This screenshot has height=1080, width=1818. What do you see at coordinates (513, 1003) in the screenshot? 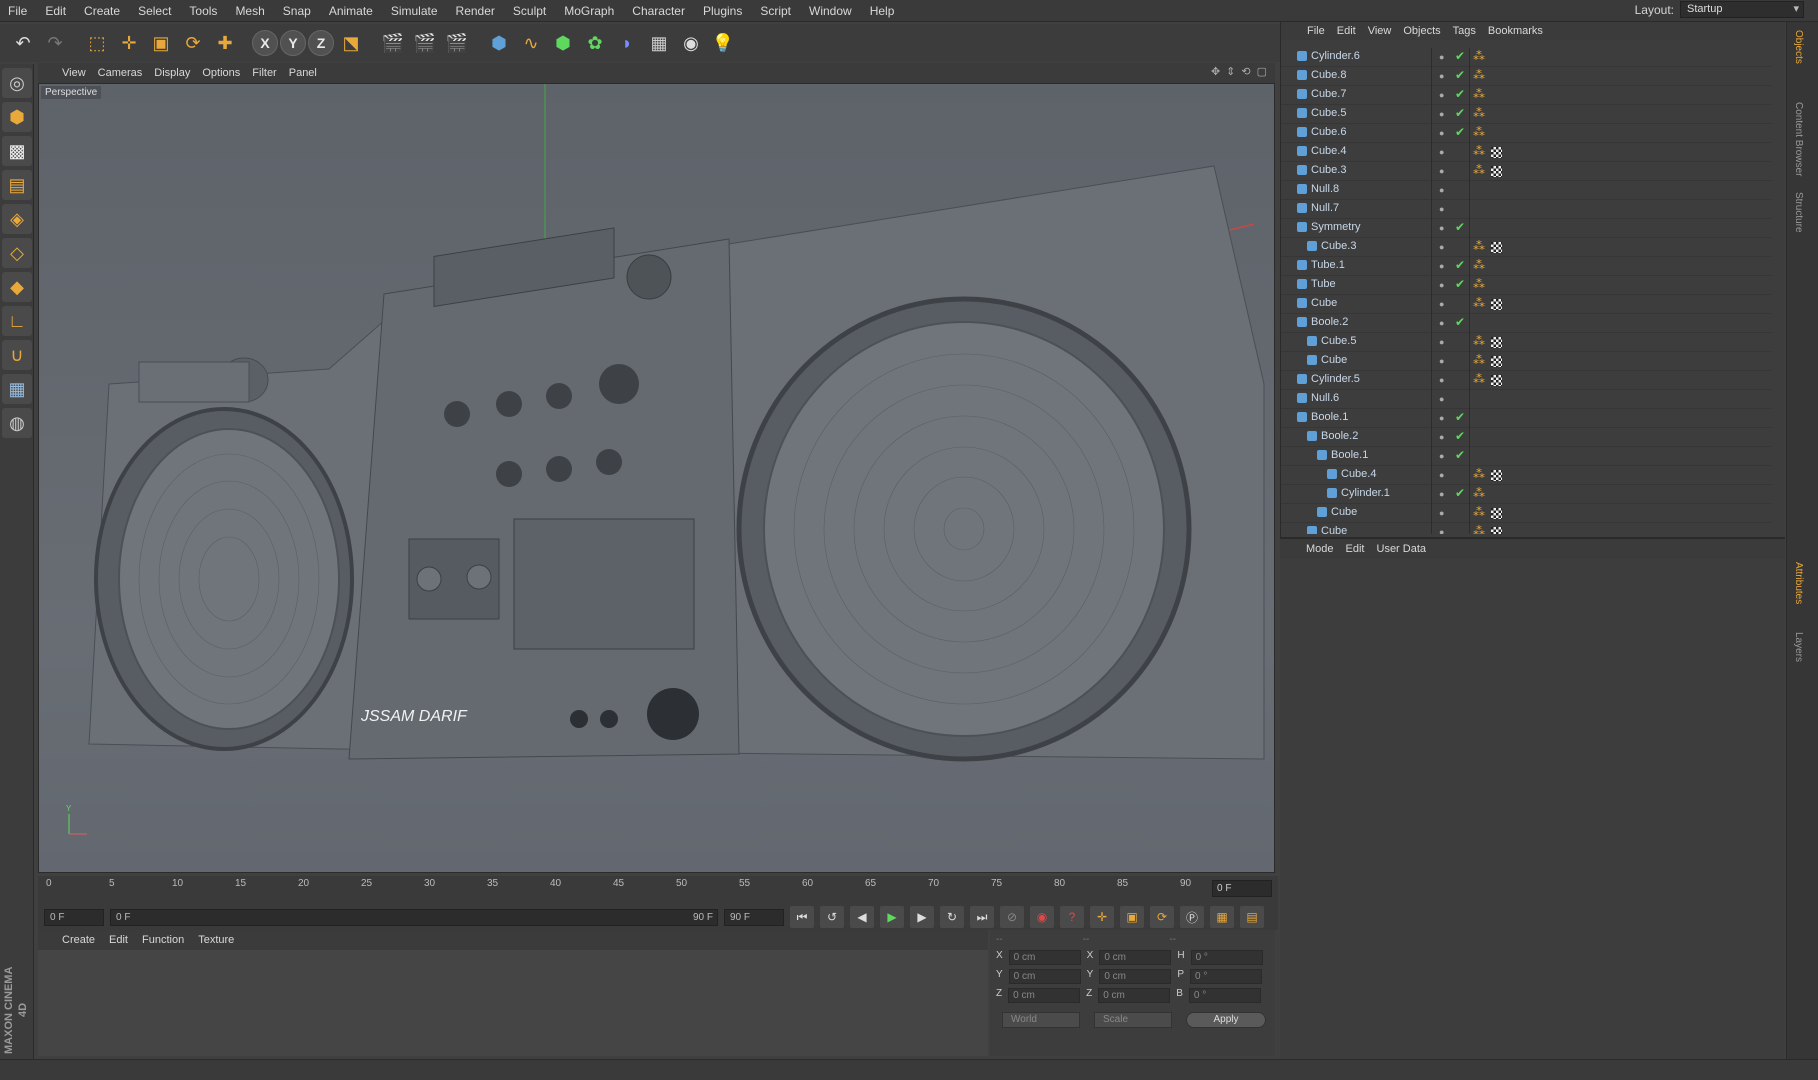
I see `material-manager` at bounding box center [513, 1003].